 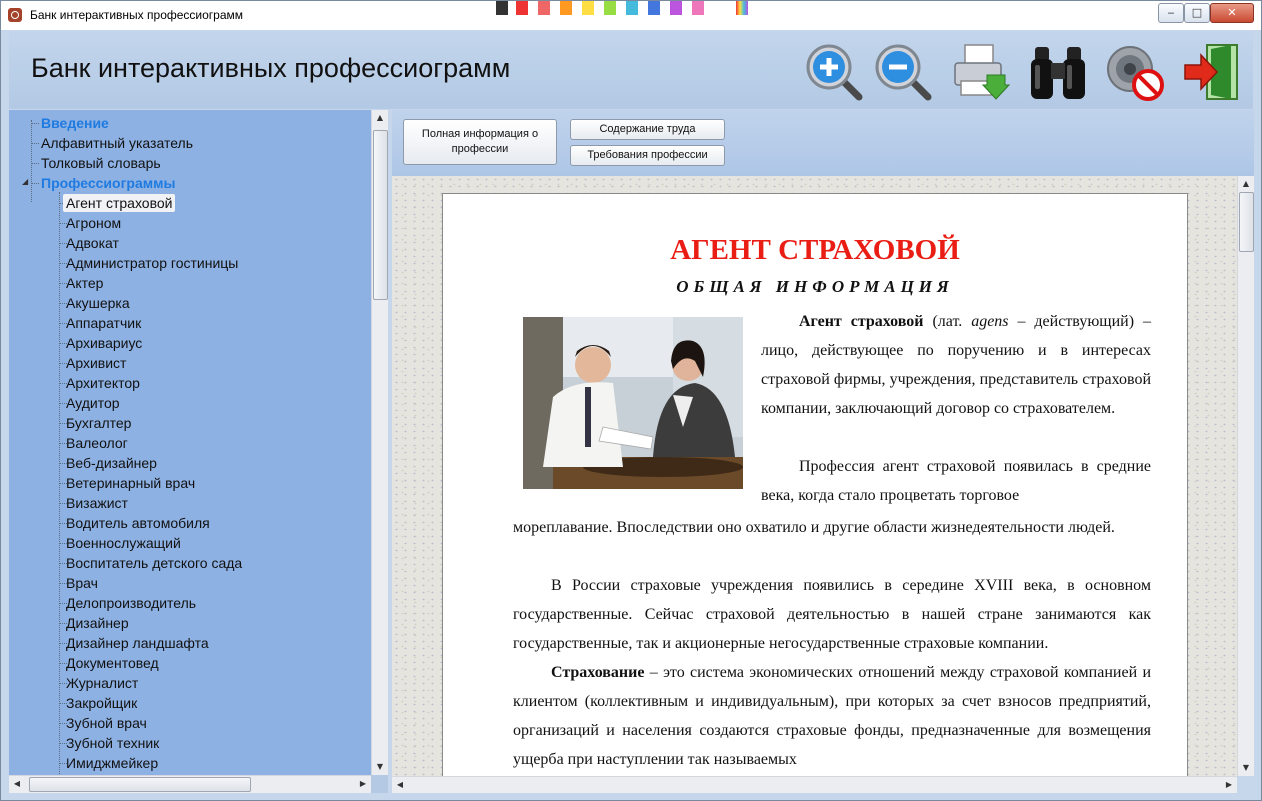 What do you see at coordinates (1246, 768) in the screenshot?
I see `doc-scroll-down-arrow-icon: ▼` at bounding box center [1246, 768].